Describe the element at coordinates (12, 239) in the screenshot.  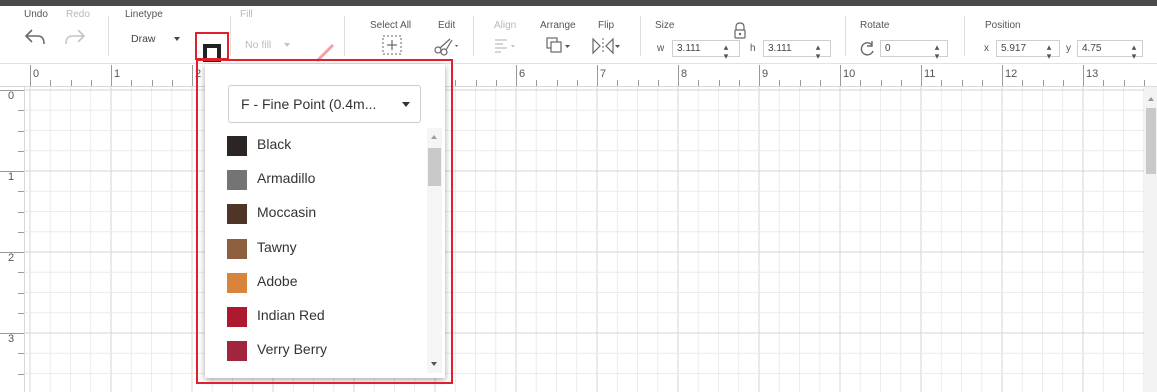
I see `ruler-vertical: 0 1 2 3` at that location.